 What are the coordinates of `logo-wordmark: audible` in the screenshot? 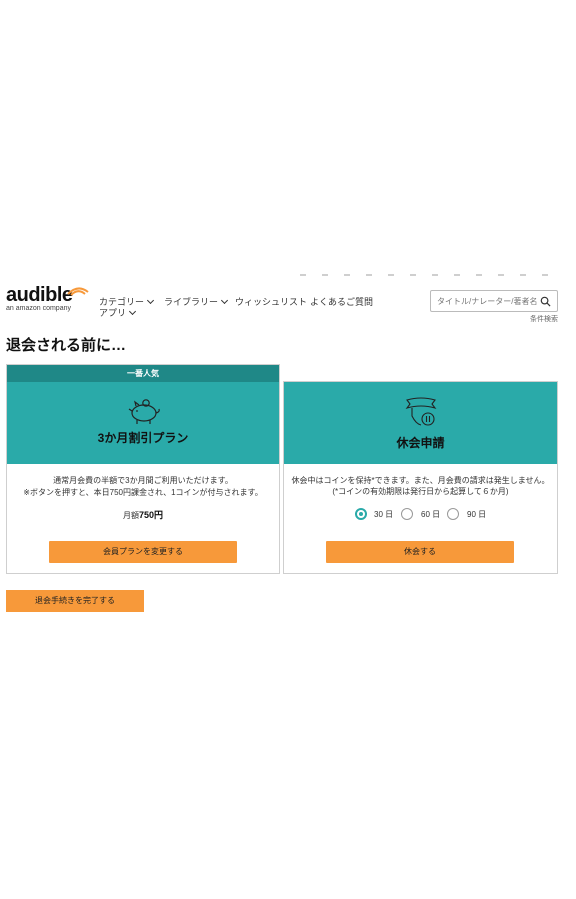 It's located at (39, 295).